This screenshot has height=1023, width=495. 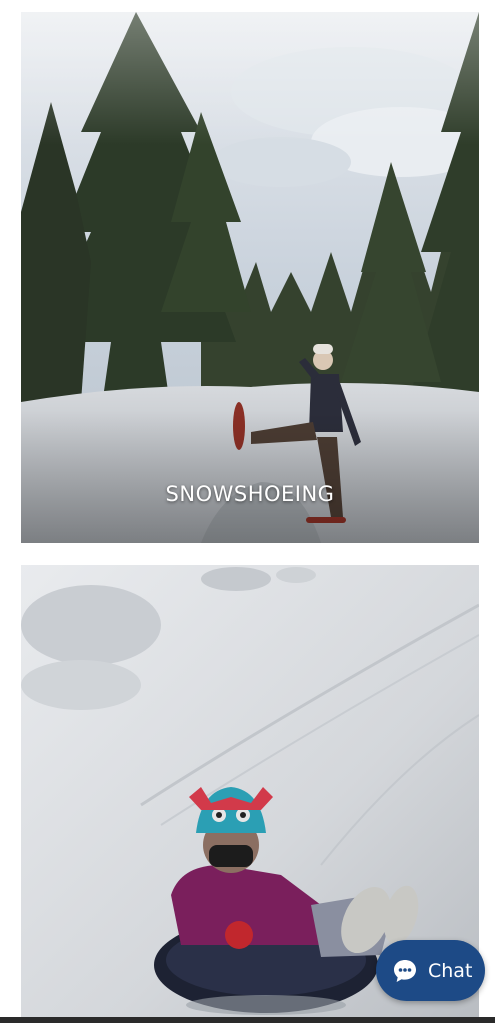 I want to click on chat-bubble-icon, so click(x=405, y=971).